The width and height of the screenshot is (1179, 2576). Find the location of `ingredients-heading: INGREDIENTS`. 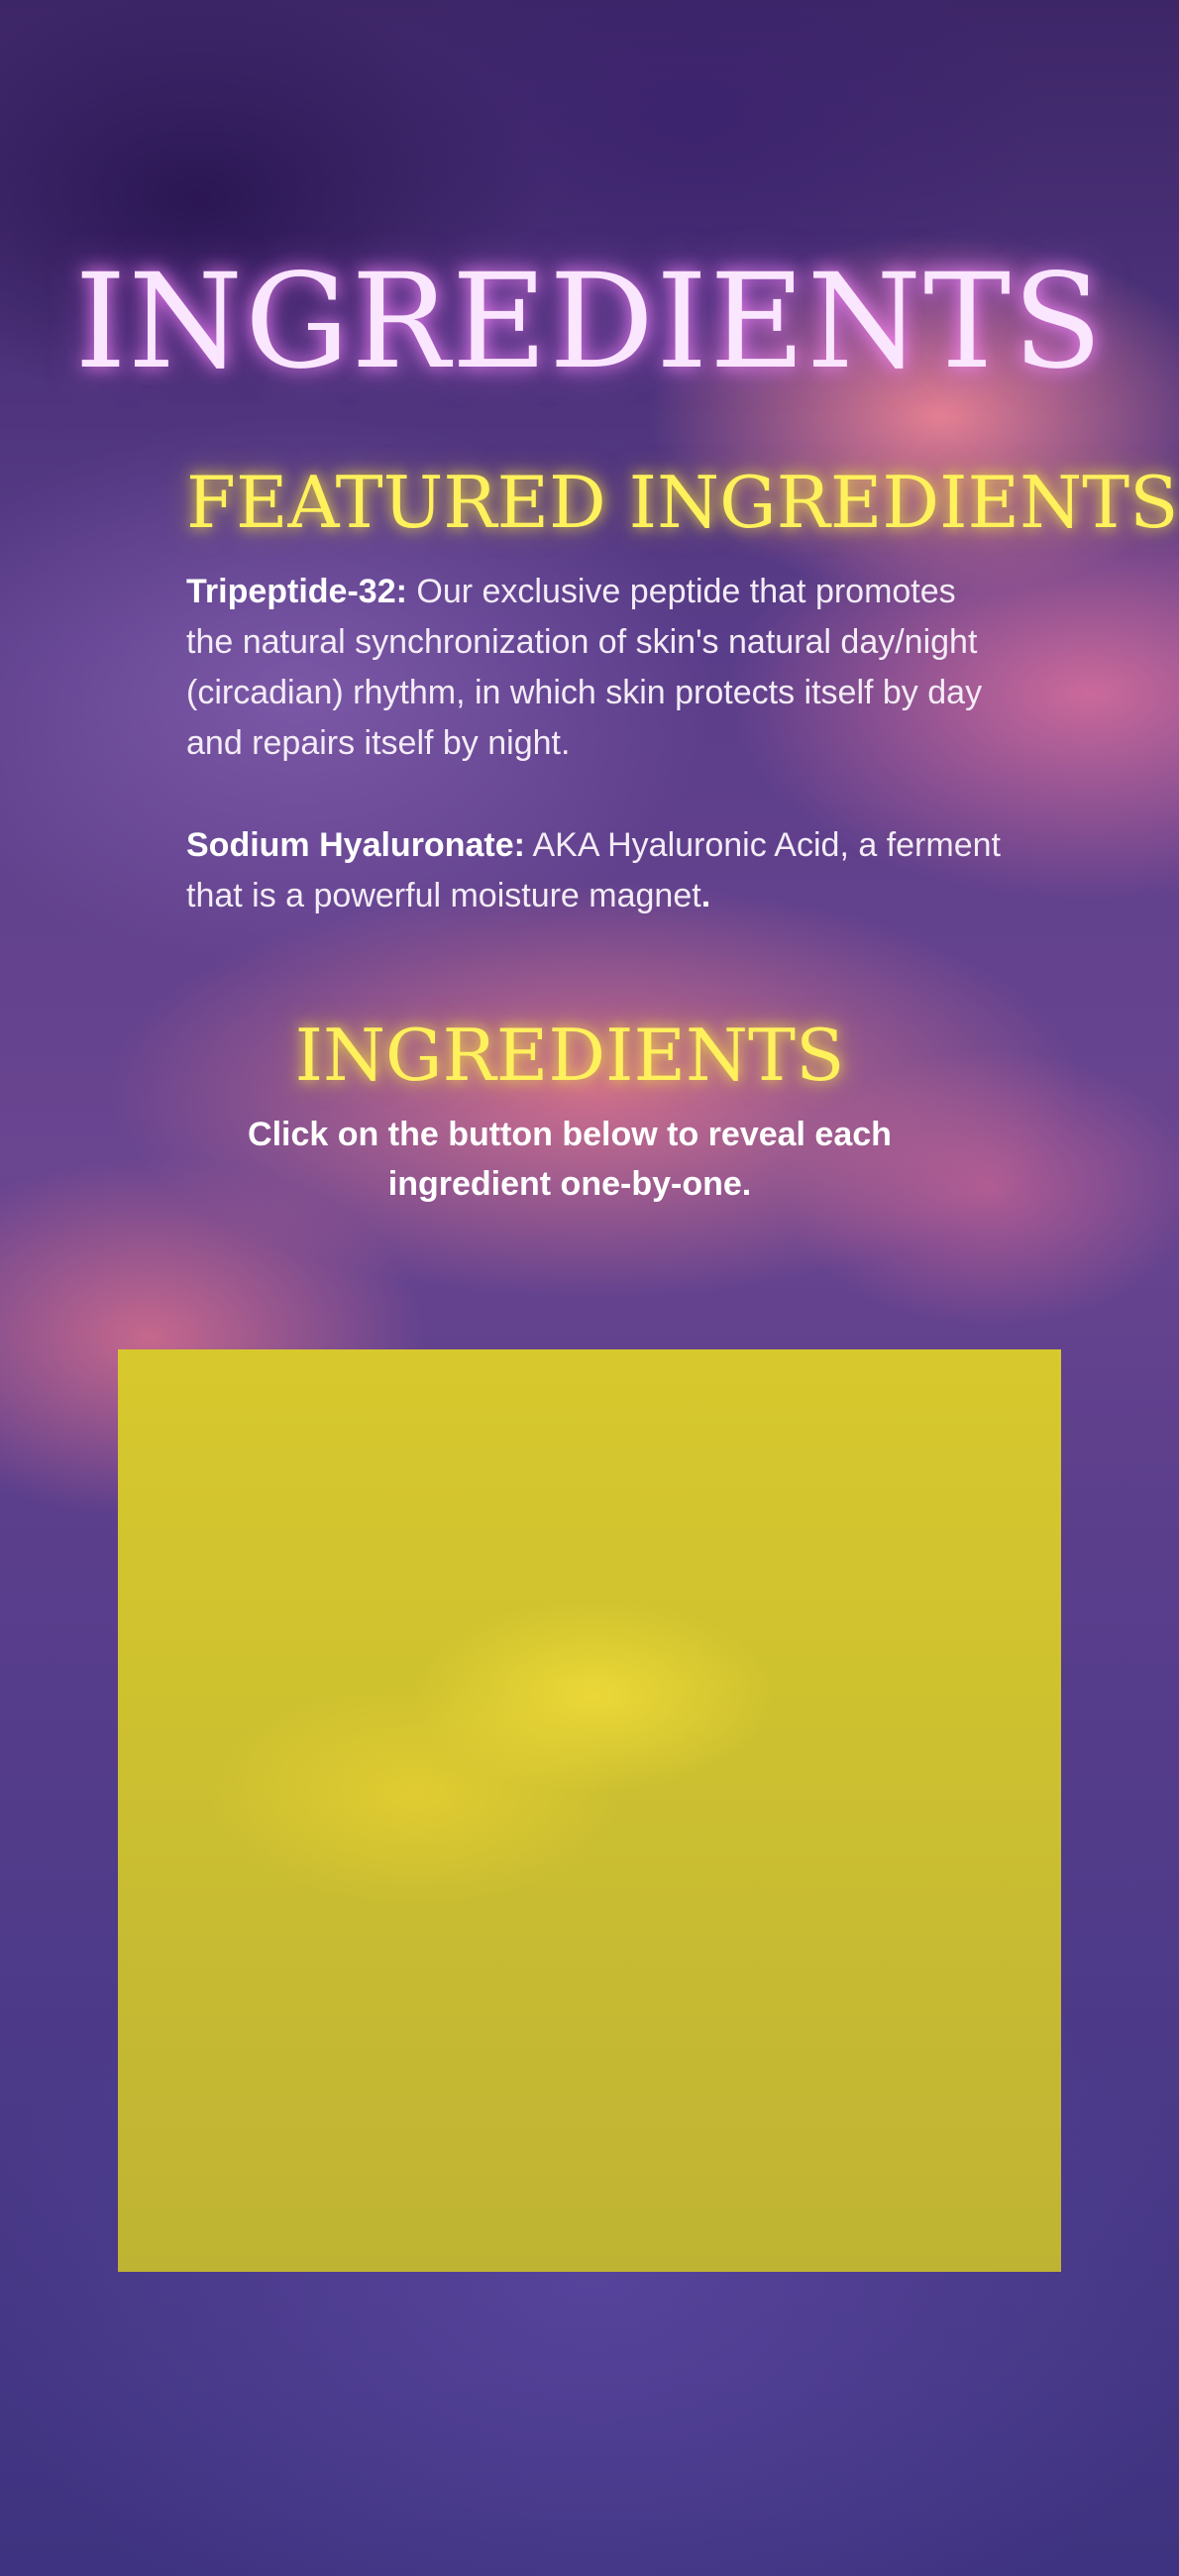

ingredients-heading: INGREDIENTS is located at coordinates (569, 1055).